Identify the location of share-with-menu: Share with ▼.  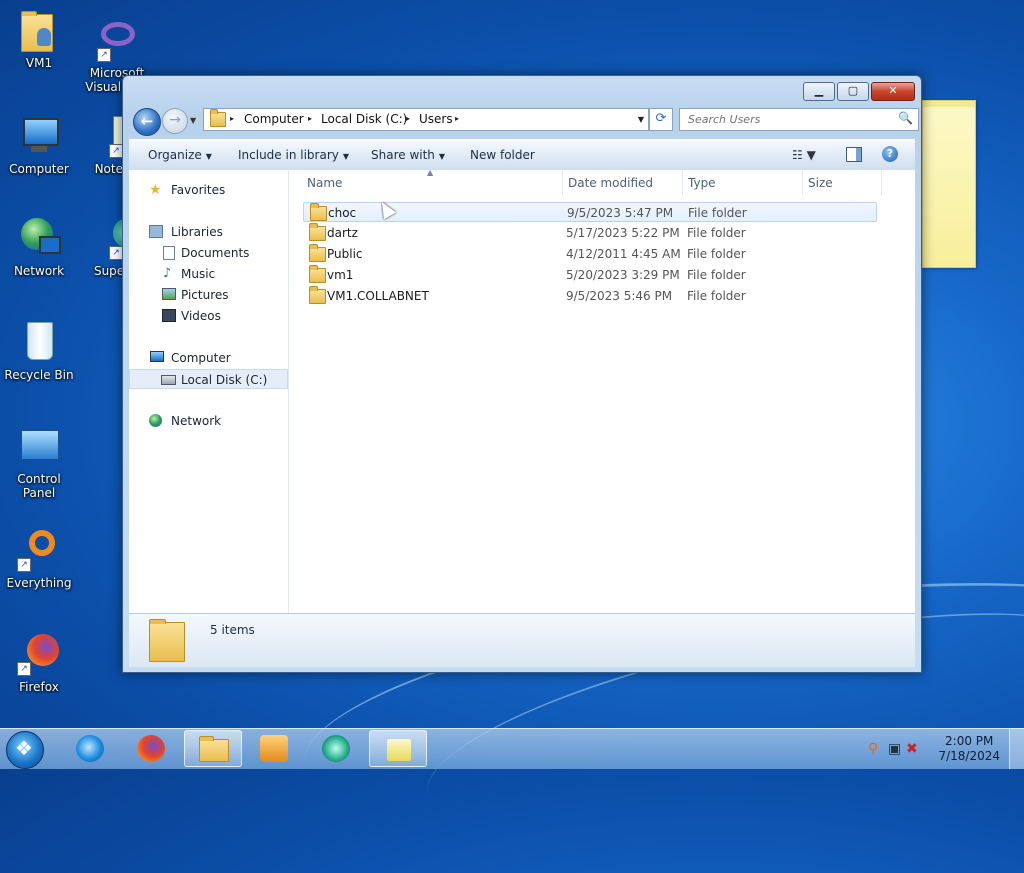
(408, 155).